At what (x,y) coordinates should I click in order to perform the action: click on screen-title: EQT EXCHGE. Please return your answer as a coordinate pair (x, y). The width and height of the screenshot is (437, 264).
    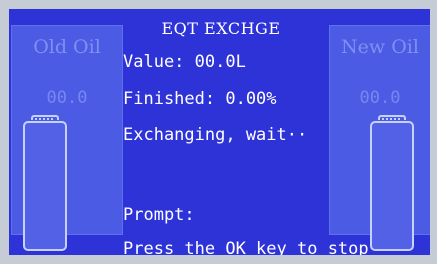
    Looking at the image, I should click on (221, 28).